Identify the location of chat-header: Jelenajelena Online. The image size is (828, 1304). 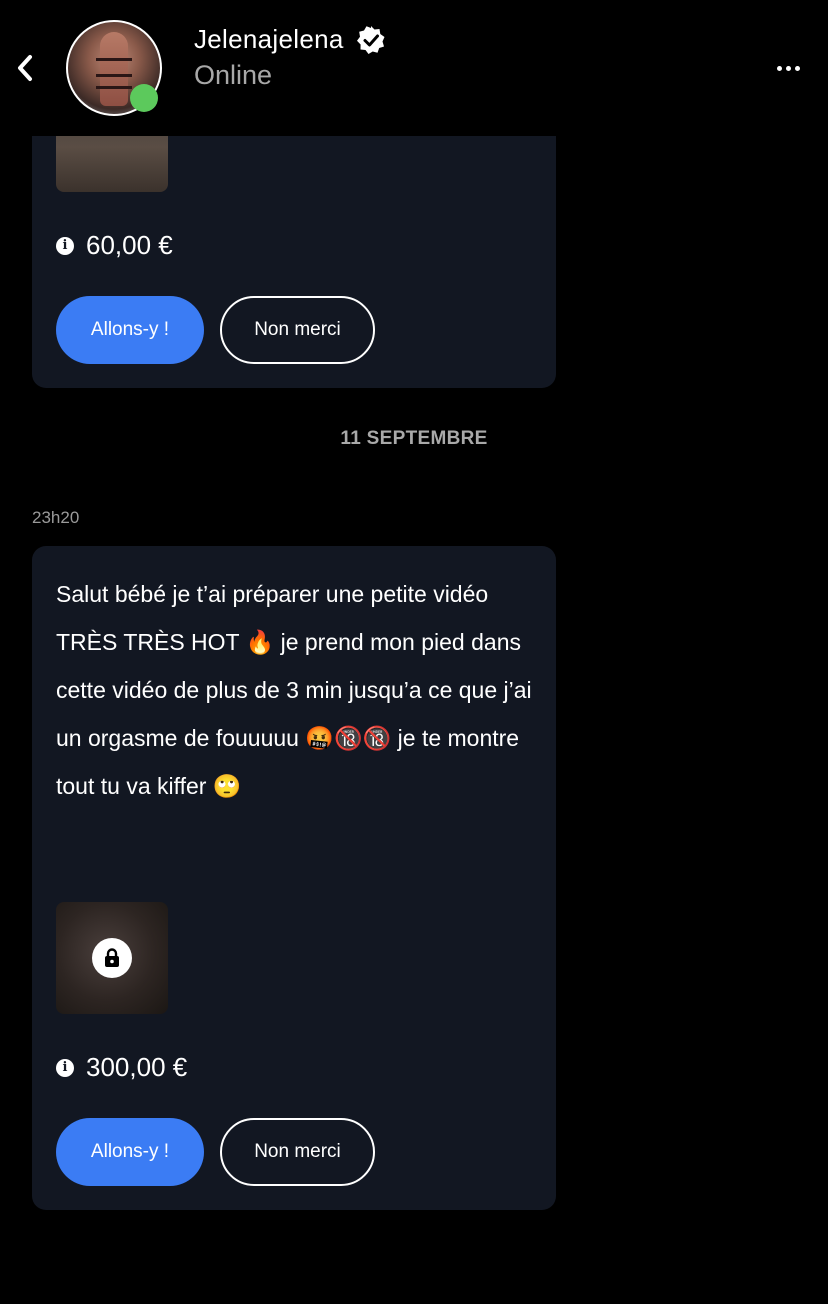
(414, 68).